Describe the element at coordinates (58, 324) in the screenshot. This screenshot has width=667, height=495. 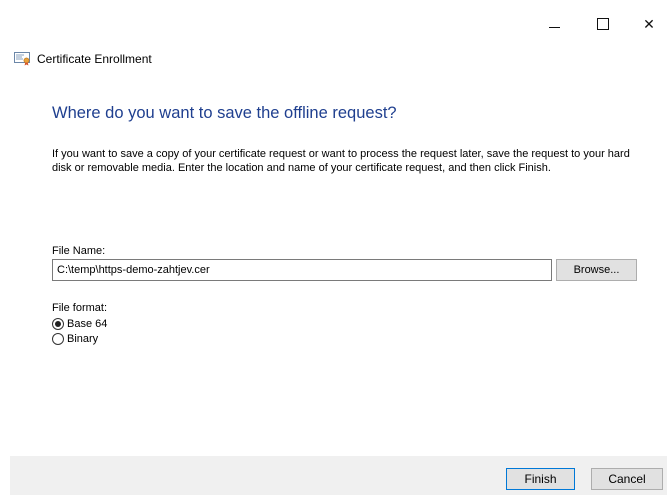
I see `radio-selected-icon` at that location.